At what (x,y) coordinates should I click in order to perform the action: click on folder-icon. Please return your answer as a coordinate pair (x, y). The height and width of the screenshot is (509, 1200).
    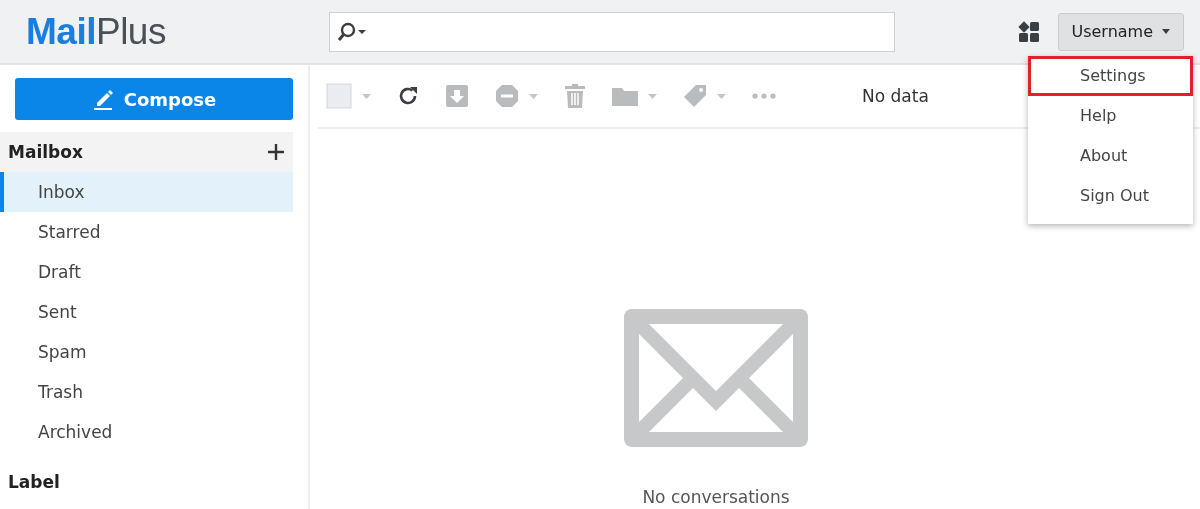
    Looking at the image, I should click on (625, 96).